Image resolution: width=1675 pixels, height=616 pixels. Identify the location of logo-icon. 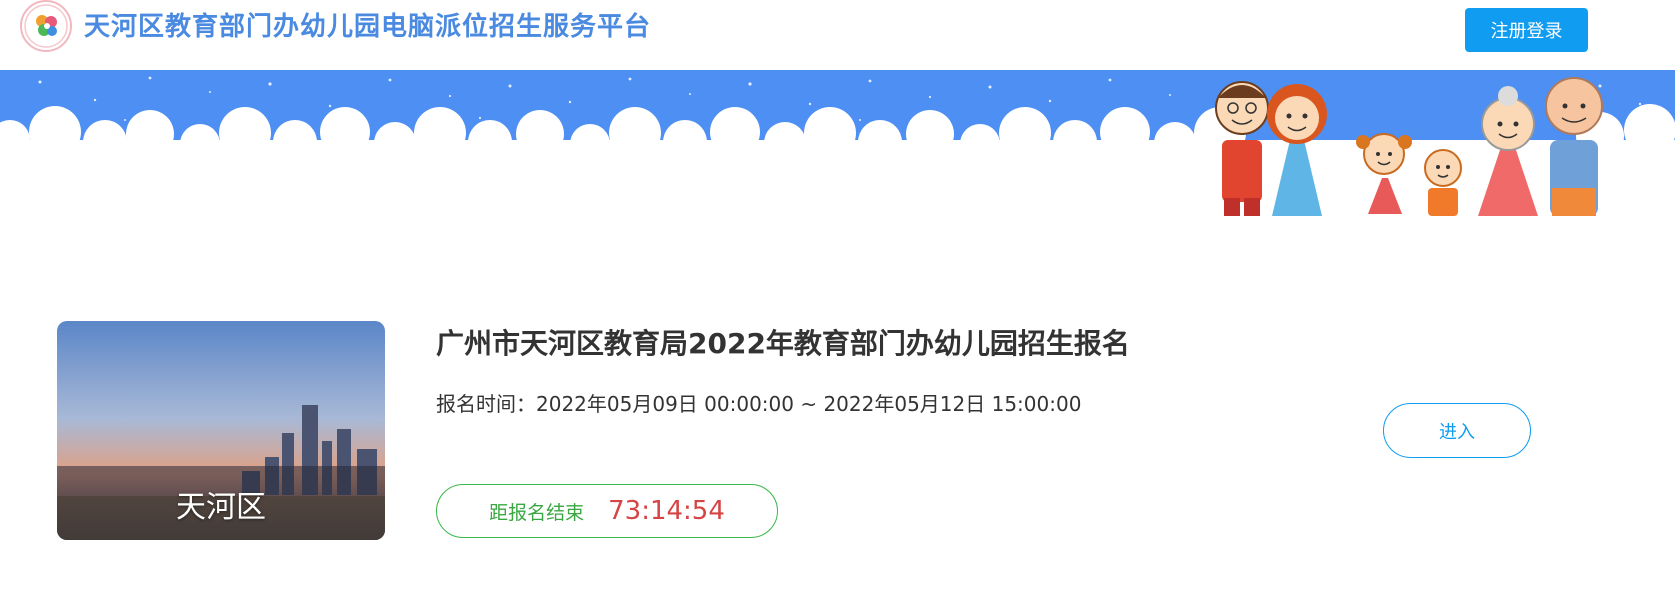
(46, 26).